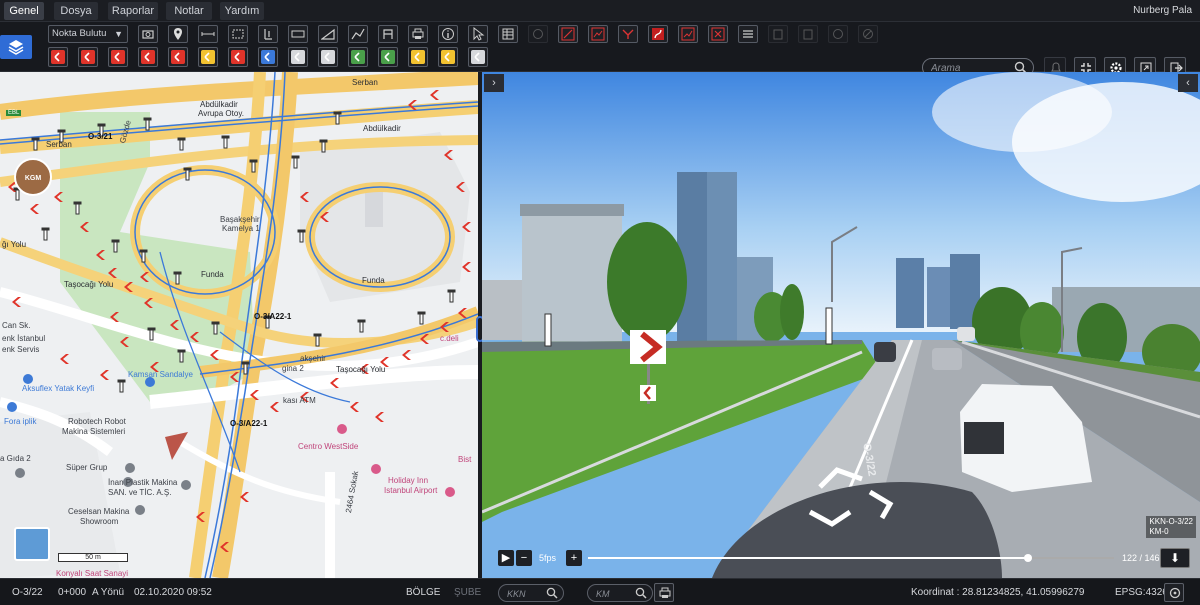 The height and width of the screenshot is (605, 1200). I want to click on sign-no-entry-icon, so click(58, 57).